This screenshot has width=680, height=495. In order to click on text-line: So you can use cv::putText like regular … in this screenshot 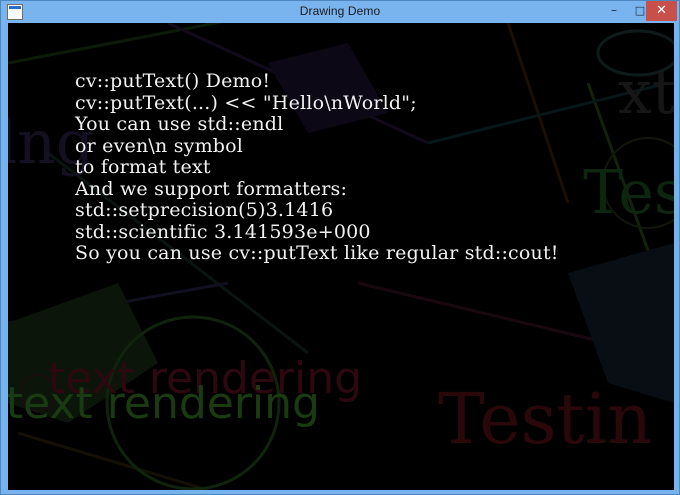, I will do `click(317, 253)`.